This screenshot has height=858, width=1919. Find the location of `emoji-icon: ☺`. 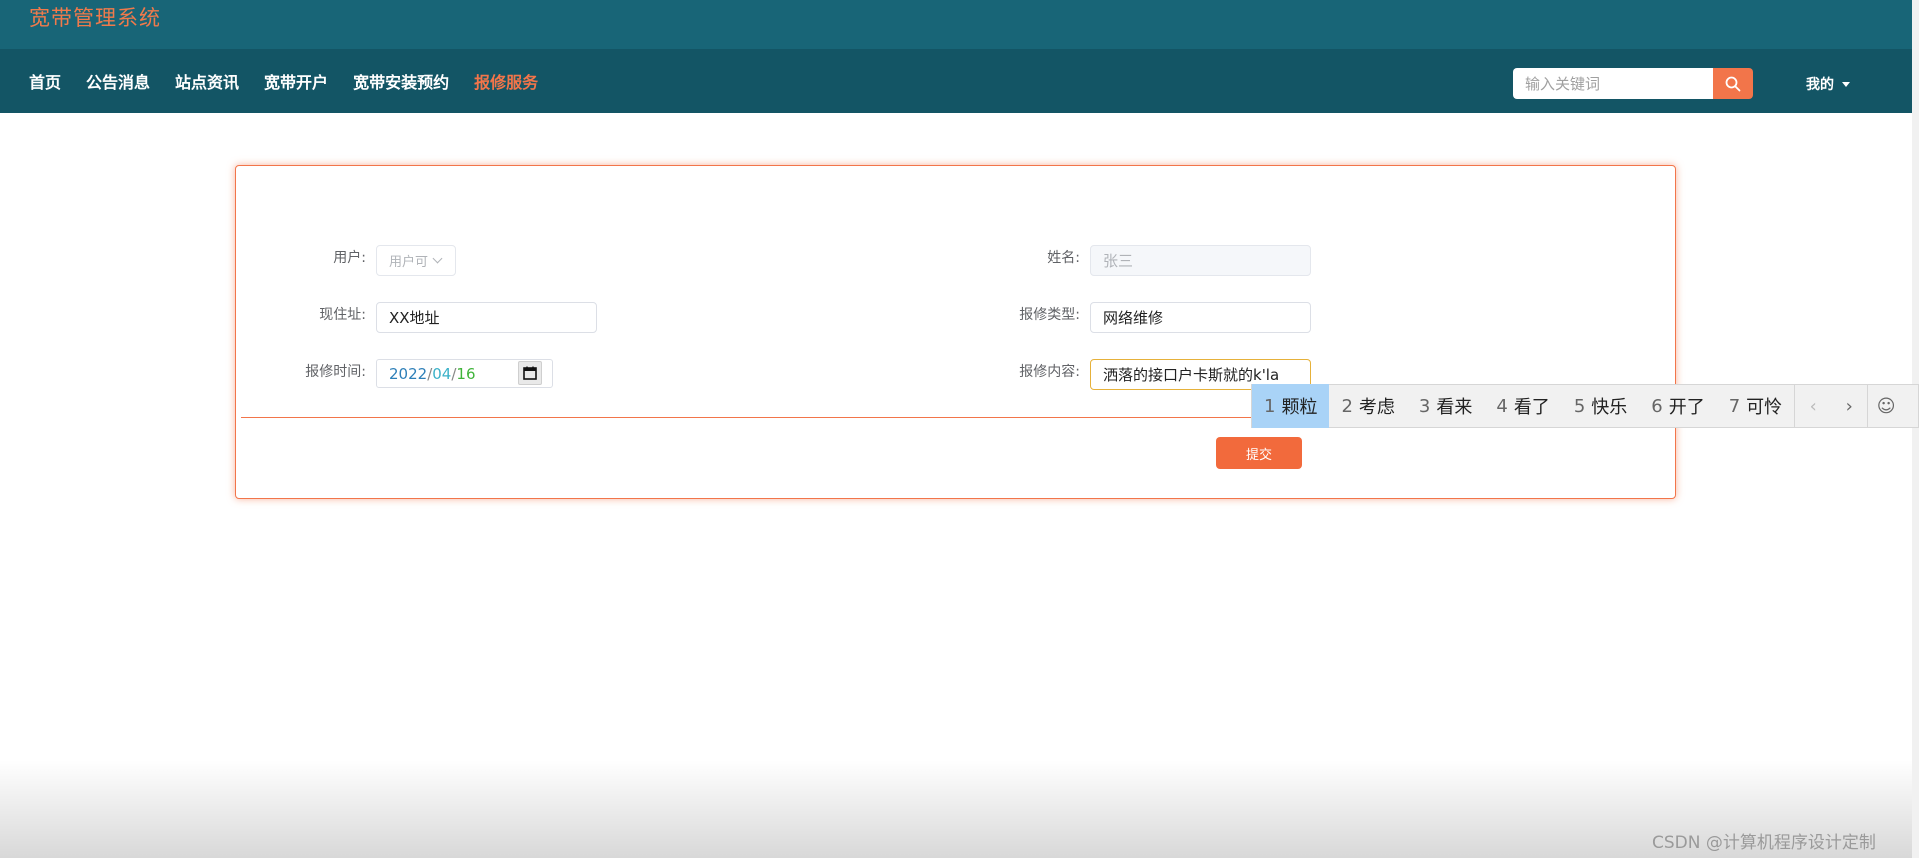

emoji-icon: ☺ is located at coordinates (1886, 406).